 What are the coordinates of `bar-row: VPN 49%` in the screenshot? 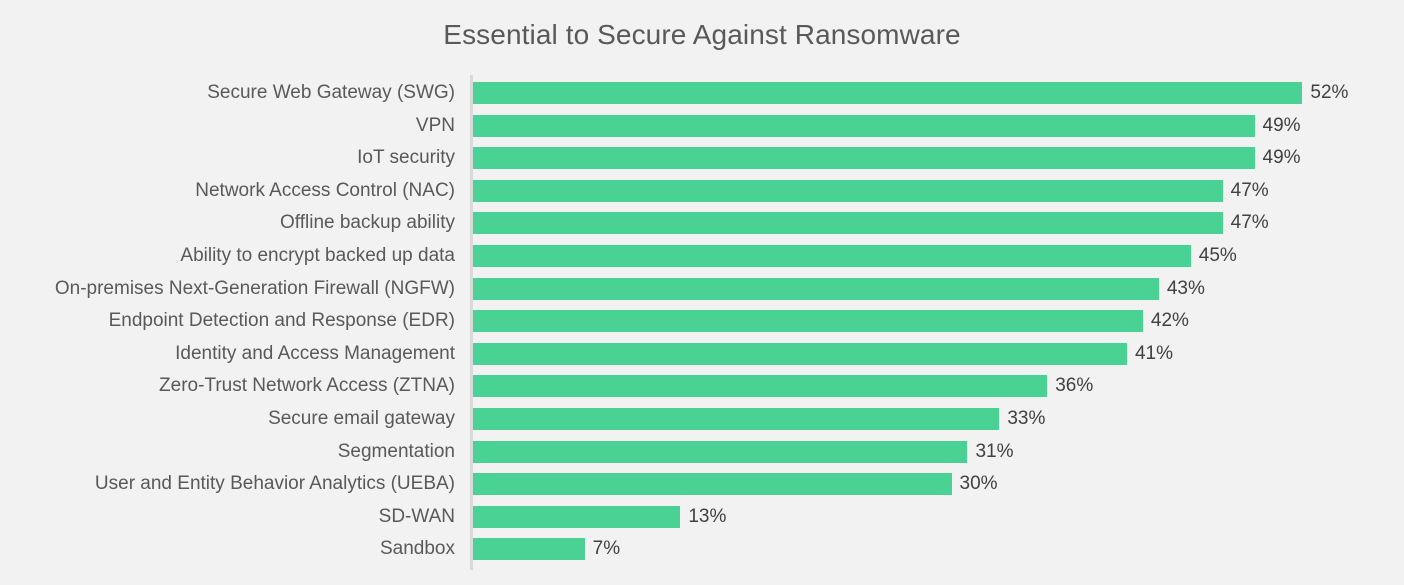 It's located at (702, 126).